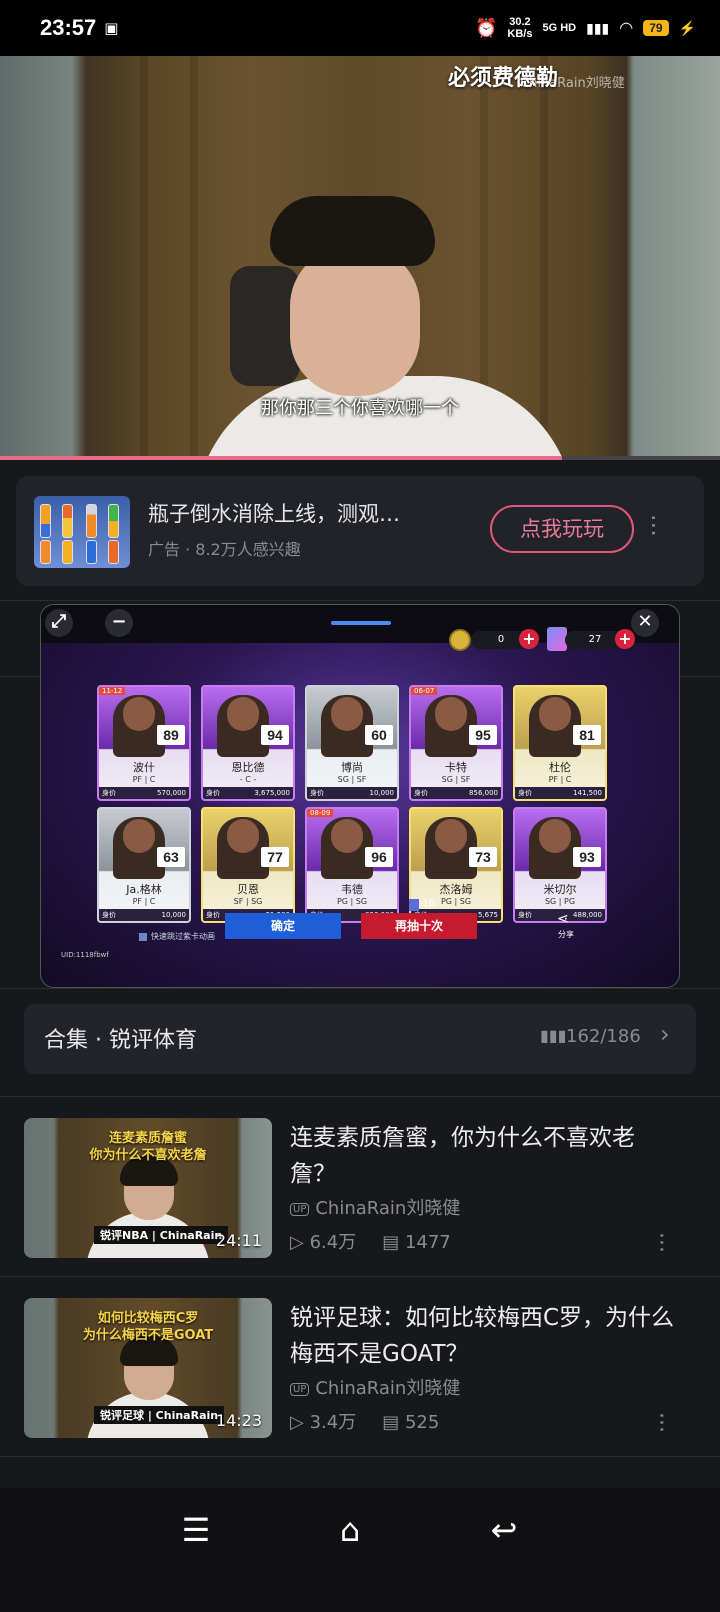 The image size is (720, 1612). Describe the element at coordinates (487, 915) in the screenshot. I see `price-value: 5,675` at that location.